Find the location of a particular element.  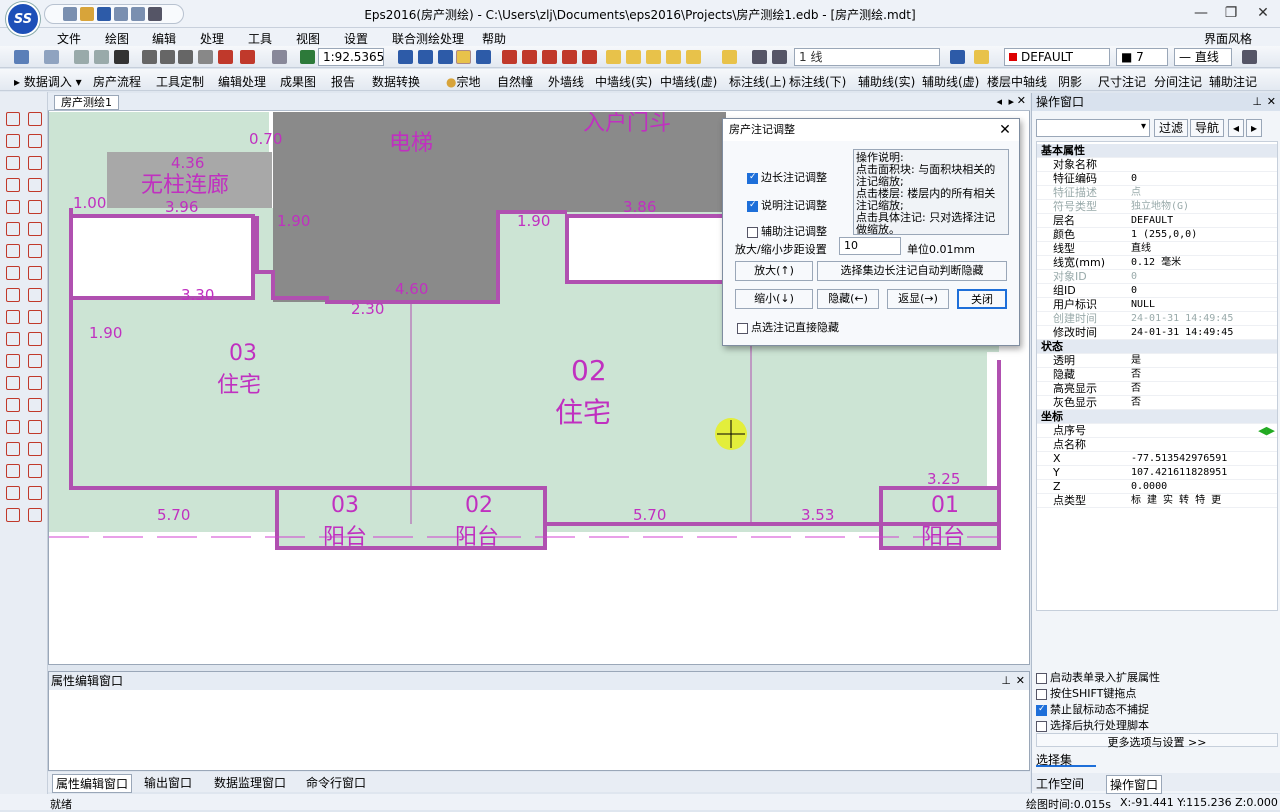

zoom-window-icon is located at coordinates (185, 57).